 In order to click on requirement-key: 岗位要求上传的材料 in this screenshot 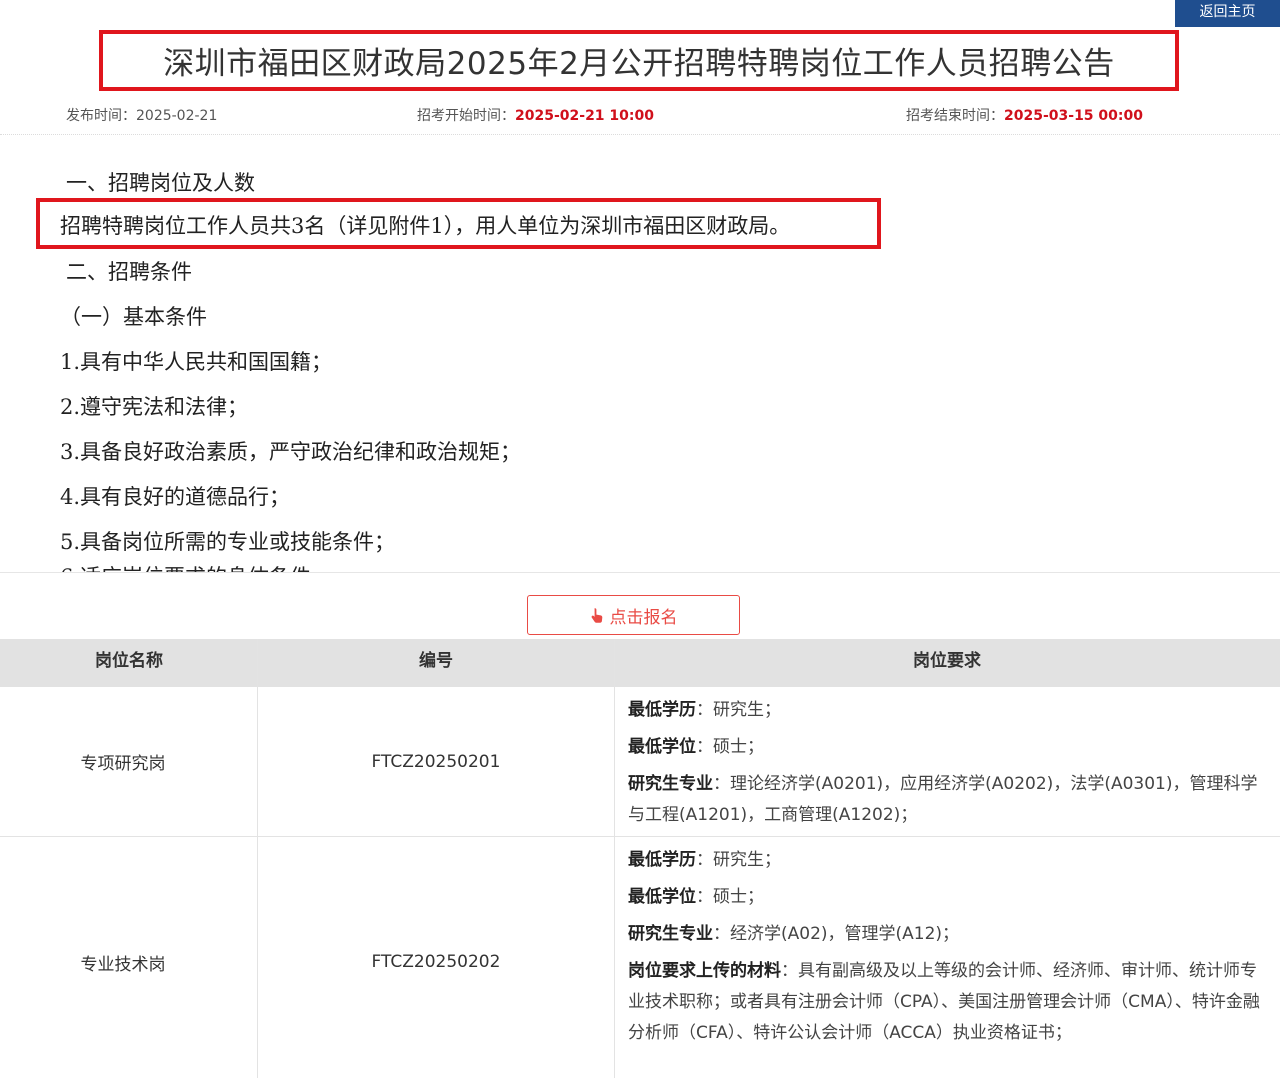, I will do `click(704, 971)`.